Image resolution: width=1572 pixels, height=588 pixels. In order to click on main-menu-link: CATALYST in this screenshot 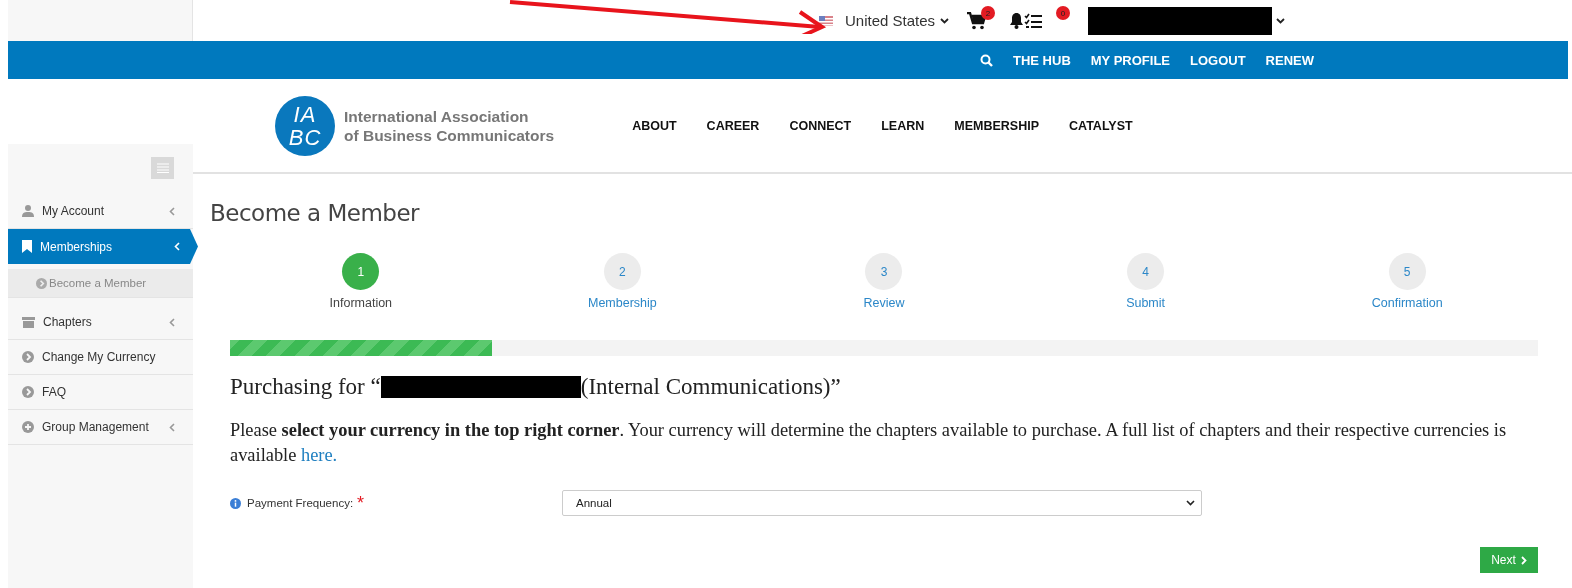, I will do `click(1101, 125)`.